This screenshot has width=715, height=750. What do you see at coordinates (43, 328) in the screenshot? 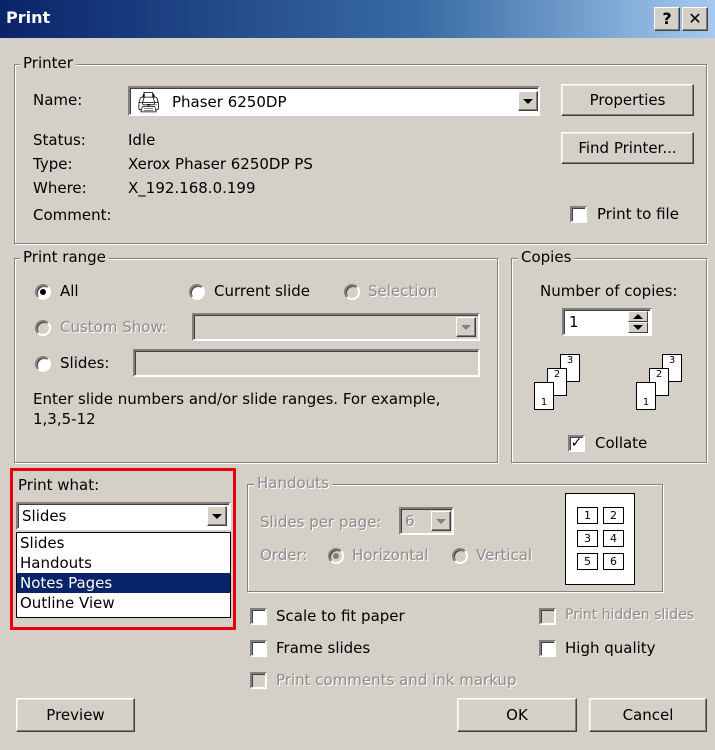
I see `custom-show-radio` at bounding box center [43, 328].